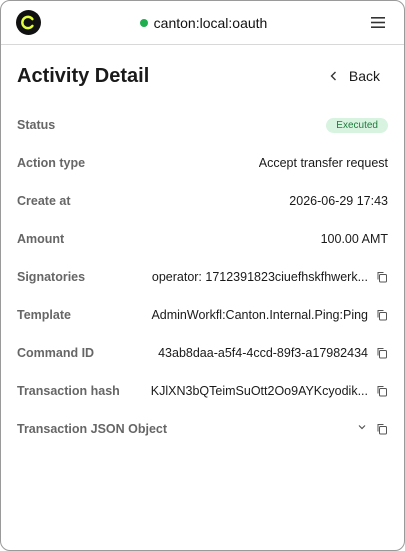 The image size is (405, 551). What do you see at coordinates (364, 76) in the screenshot?
I see `back-label: Back` at bounding box center [364, 76].